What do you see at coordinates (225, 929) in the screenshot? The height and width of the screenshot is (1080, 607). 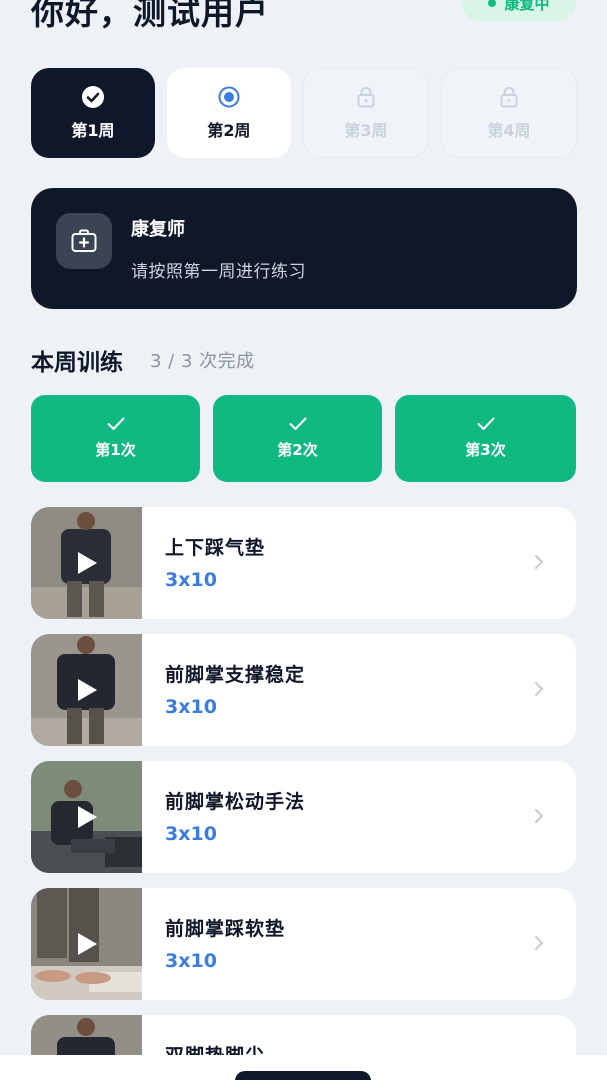 I see `exercise-name: 前脚掌踩软垫` at bounding box center [225, 929].